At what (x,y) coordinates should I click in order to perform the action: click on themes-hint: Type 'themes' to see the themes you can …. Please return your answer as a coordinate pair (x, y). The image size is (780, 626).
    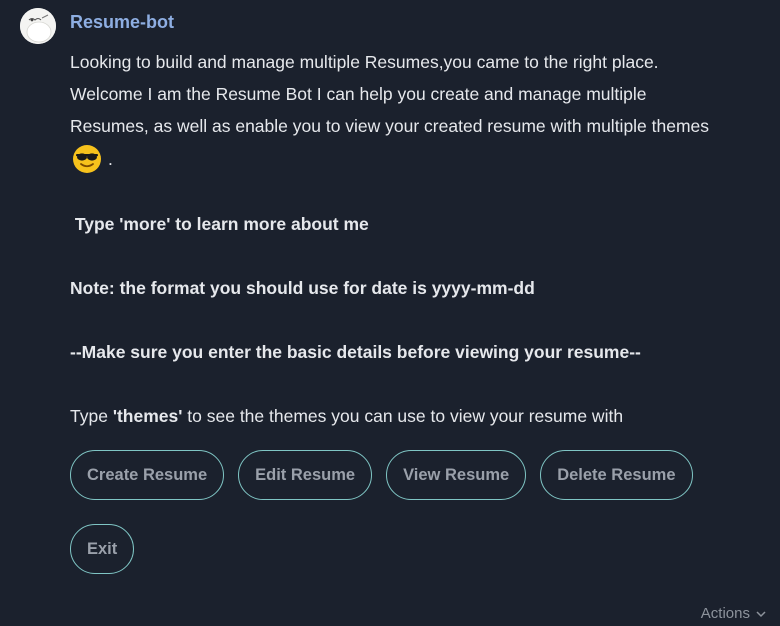
    Looking at the image, I should click on (415, 416).